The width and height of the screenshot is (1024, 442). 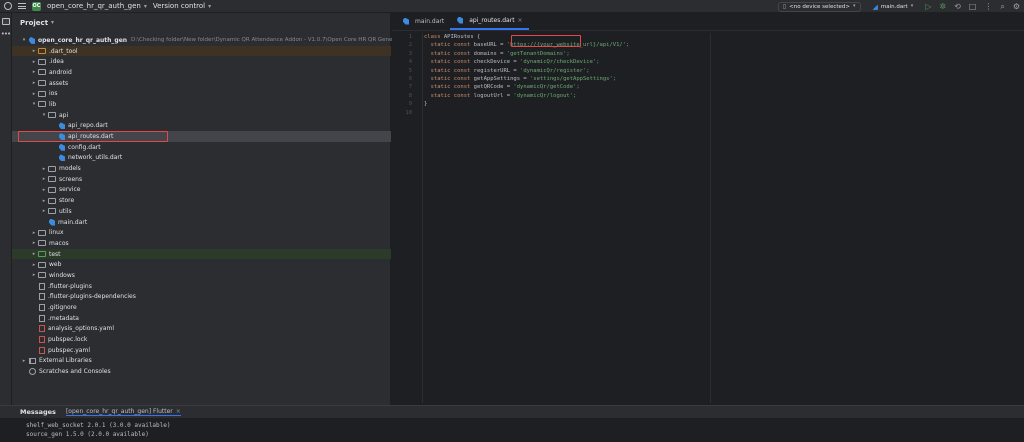 I want to click on tree-item: ▸ linux, so click(x=201, y=232).